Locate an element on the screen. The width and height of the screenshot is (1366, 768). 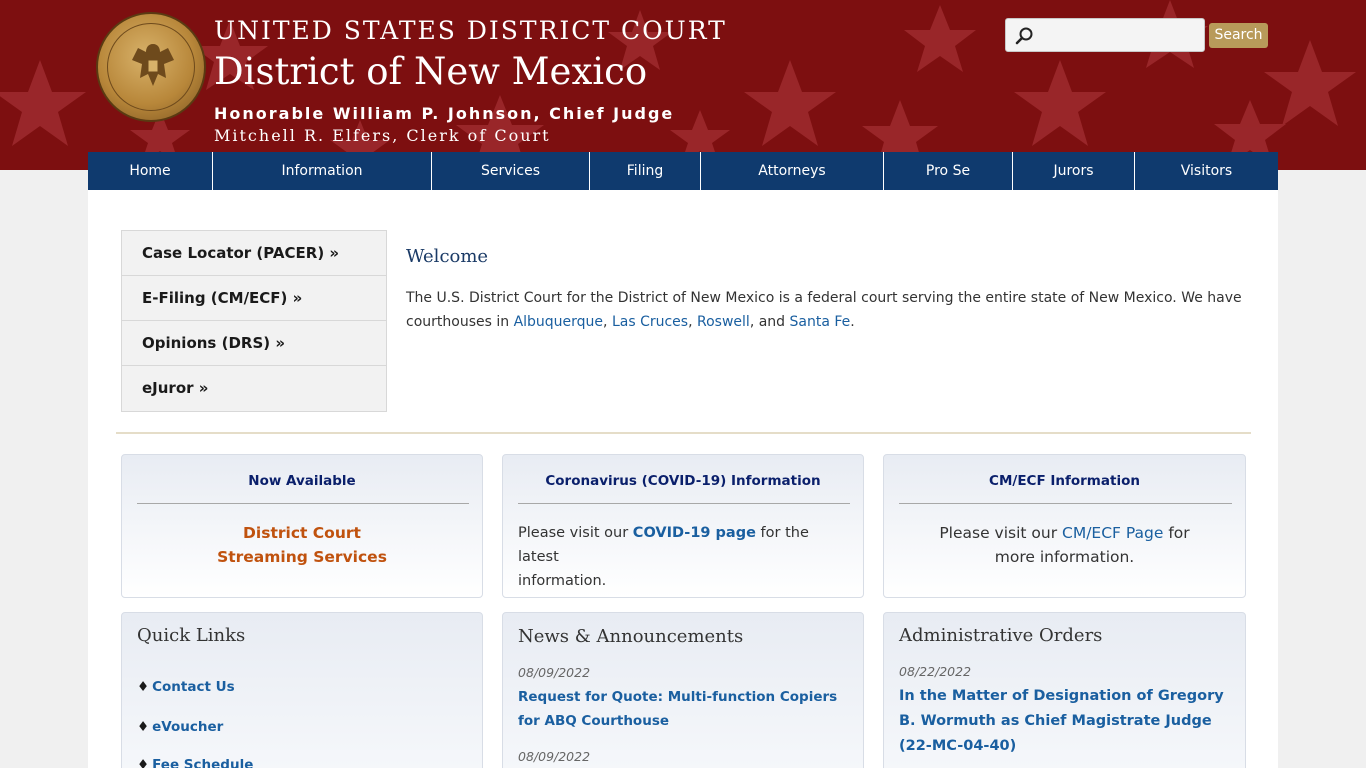
nav-attorneys: Attorneys is located at coordinates (792, 171).